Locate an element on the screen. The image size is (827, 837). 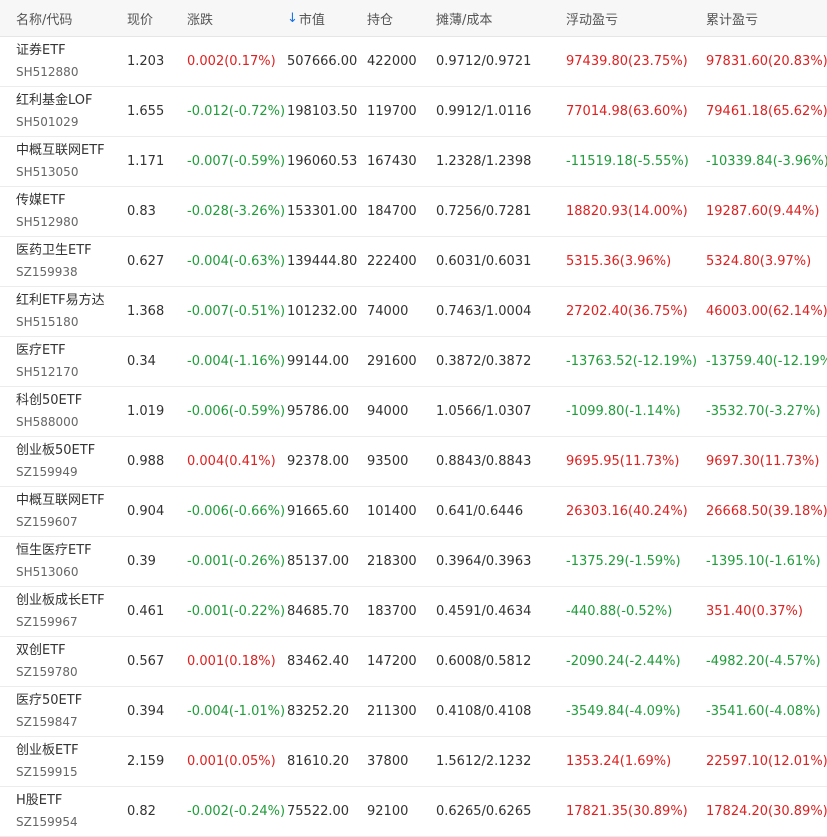
change-cell: -0.007(-0.51%) is located at coordinates (236, 311).